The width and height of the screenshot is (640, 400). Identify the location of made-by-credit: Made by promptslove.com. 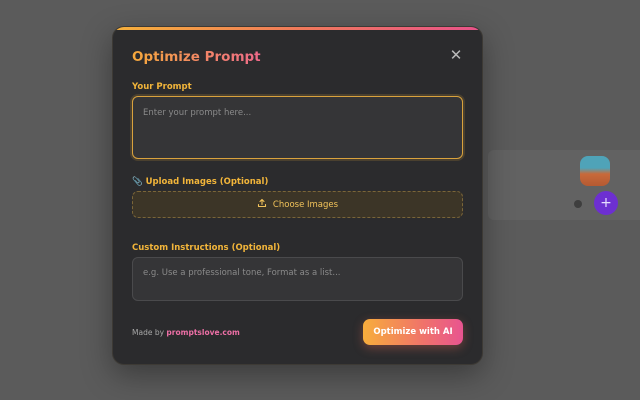
(186, 332).